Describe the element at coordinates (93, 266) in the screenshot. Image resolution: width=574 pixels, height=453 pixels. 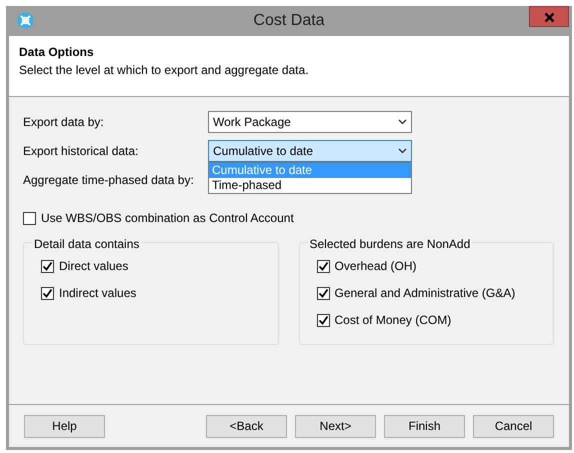
I see `checkbox-label: Direct values` at that location.